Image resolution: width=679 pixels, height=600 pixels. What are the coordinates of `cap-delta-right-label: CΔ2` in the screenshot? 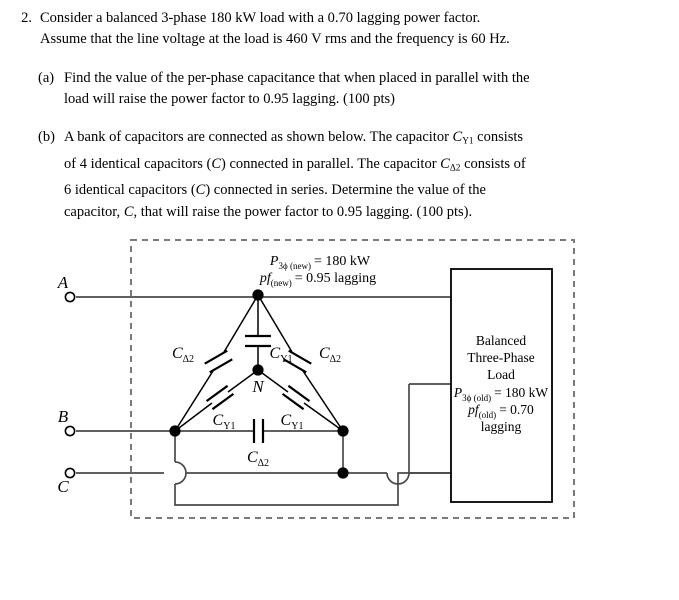 It's located at (330, 355).